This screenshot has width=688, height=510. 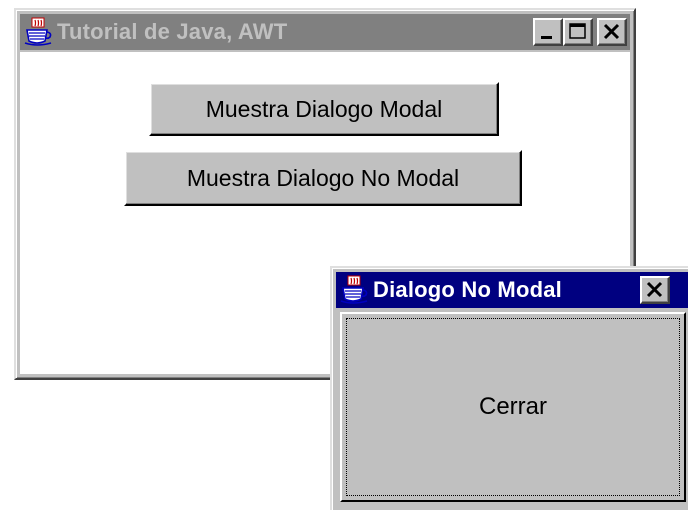 What do you see at coordinates (172, 31) in the screenshot?
I see `main-window-title: Tutorial de Java, AWT` at bounding box center [172, 31].